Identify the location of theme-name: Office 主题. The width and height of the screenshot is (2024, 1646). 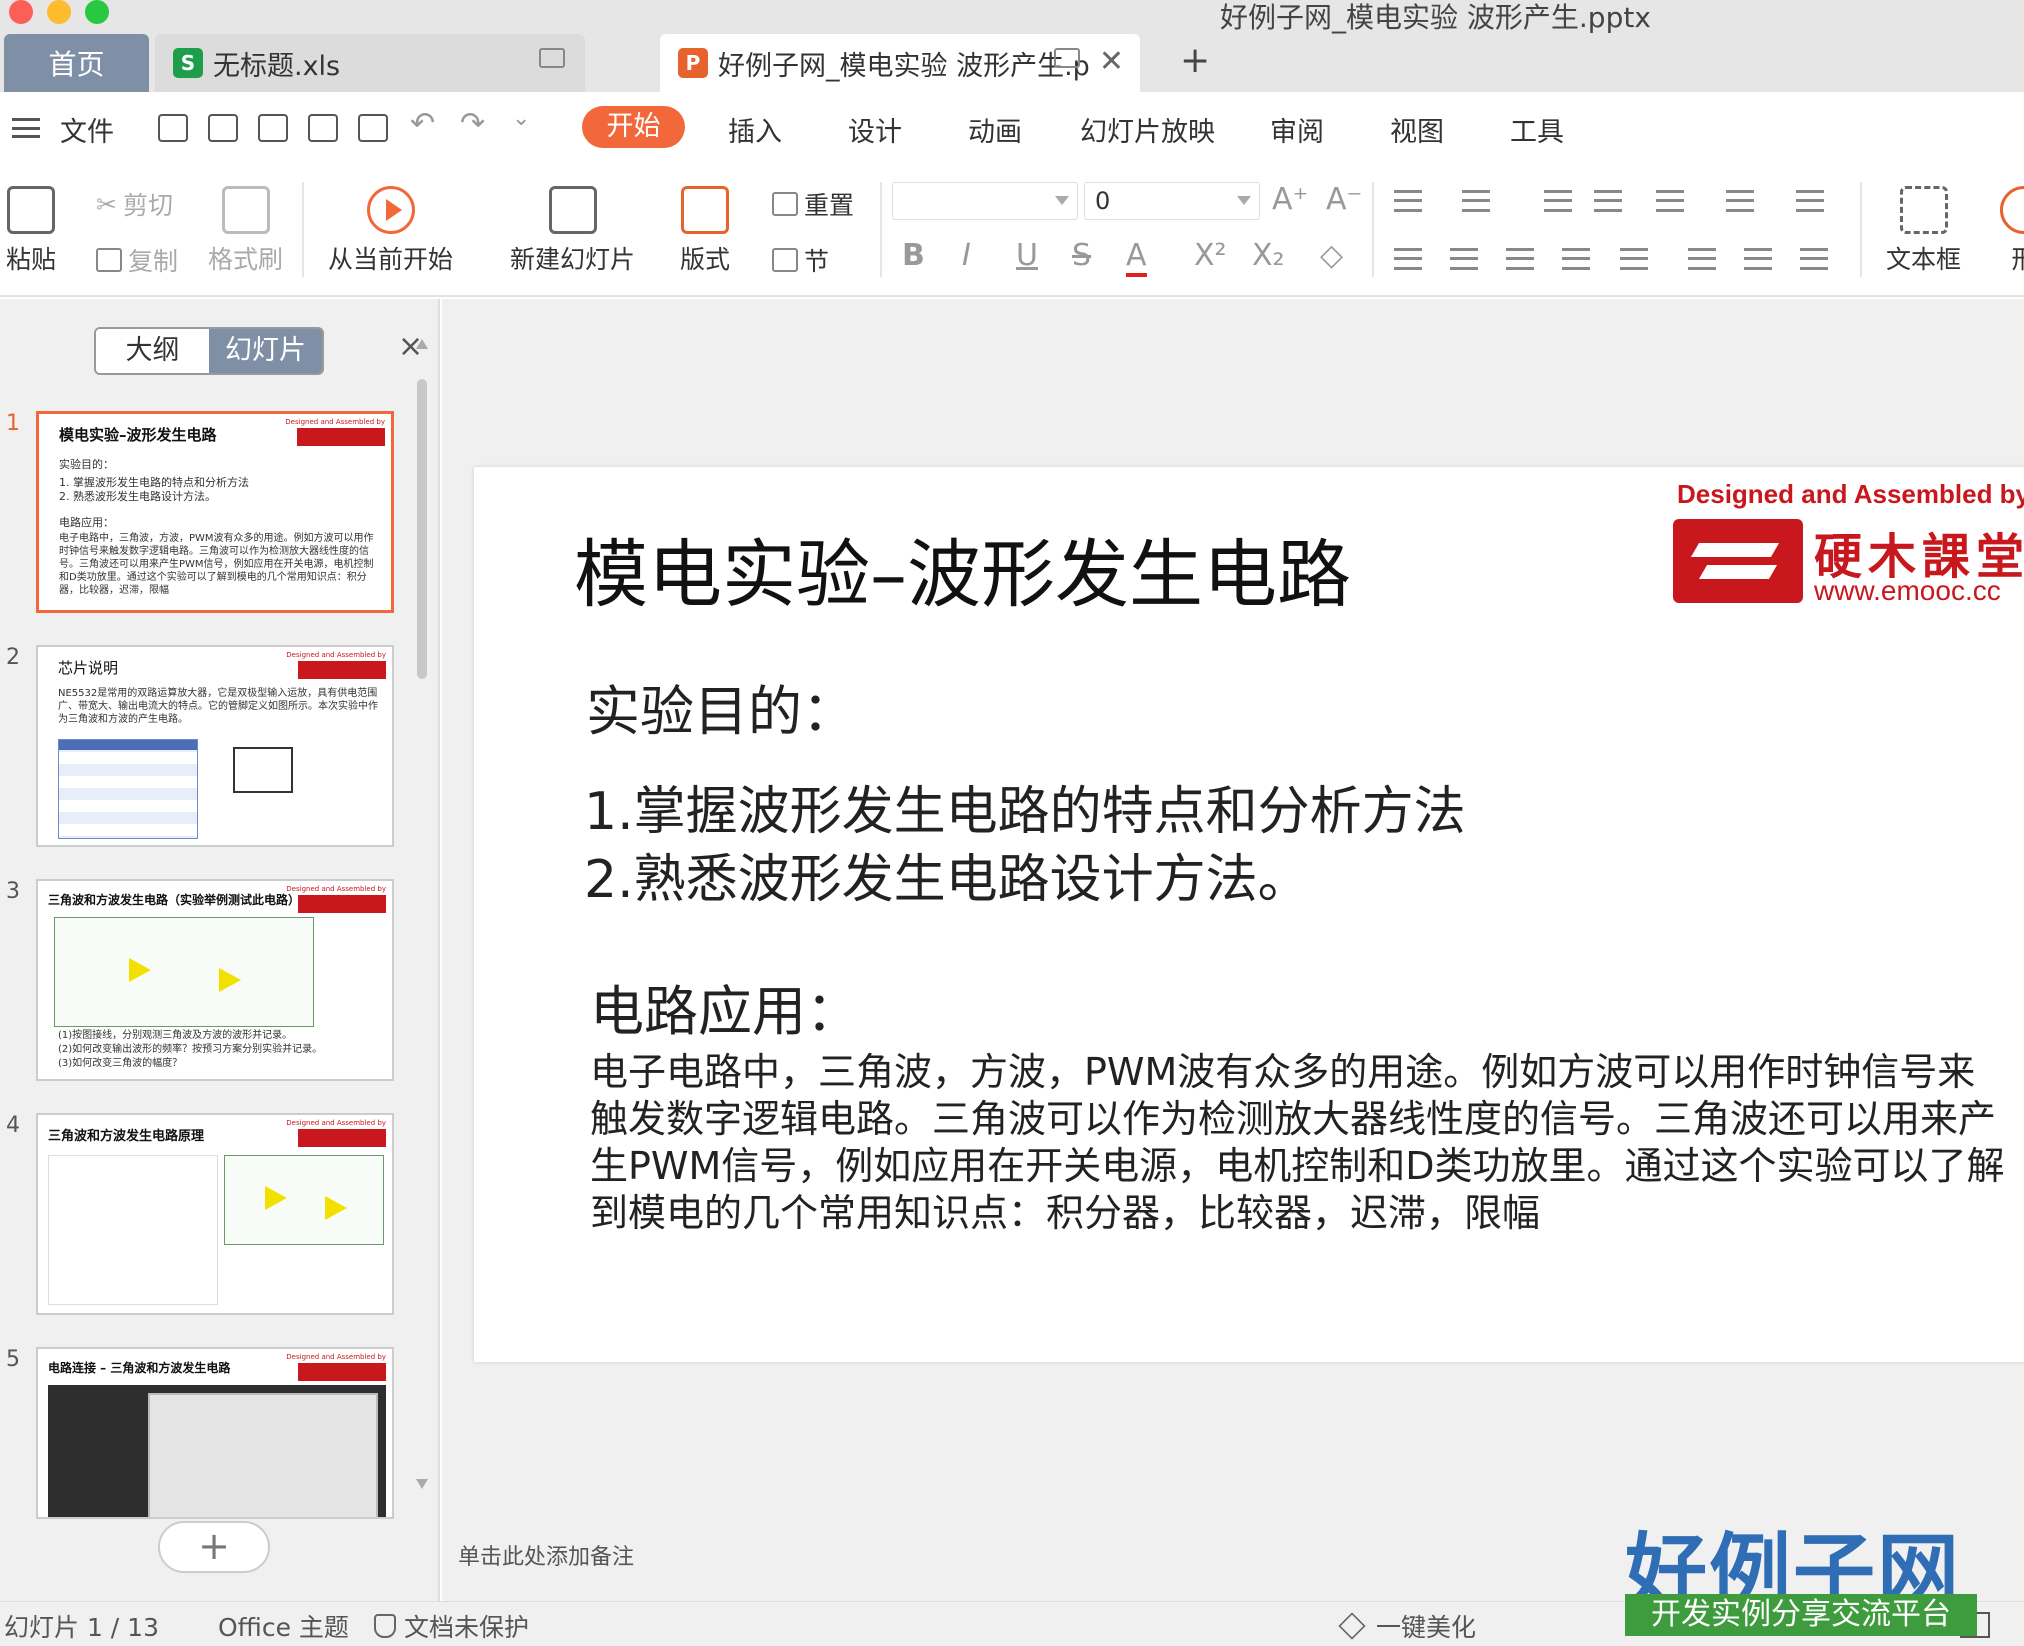
(283, 1626).